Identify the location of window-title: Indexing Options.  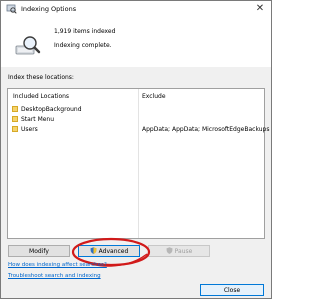
(49, 9).